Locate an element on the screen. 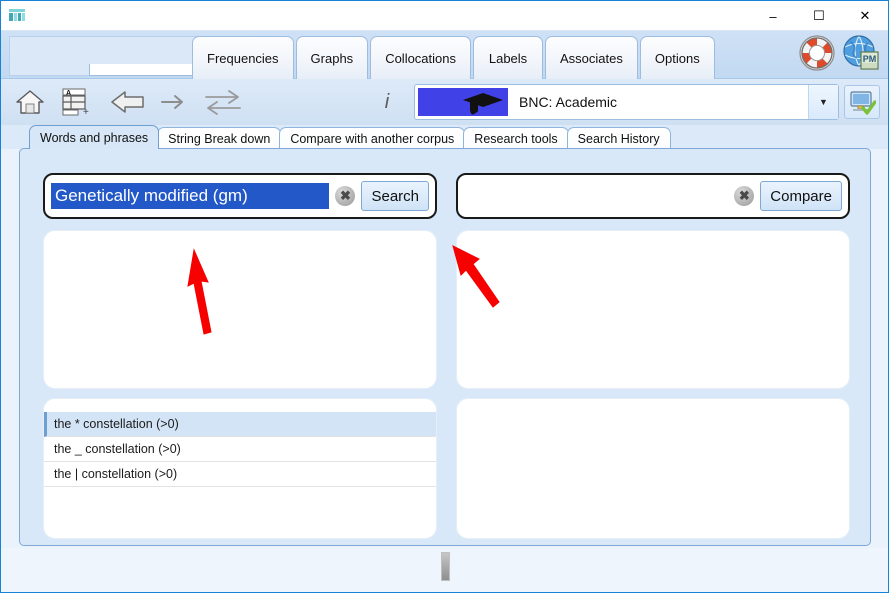  right-results-panel is located at coordinates (653, 309).